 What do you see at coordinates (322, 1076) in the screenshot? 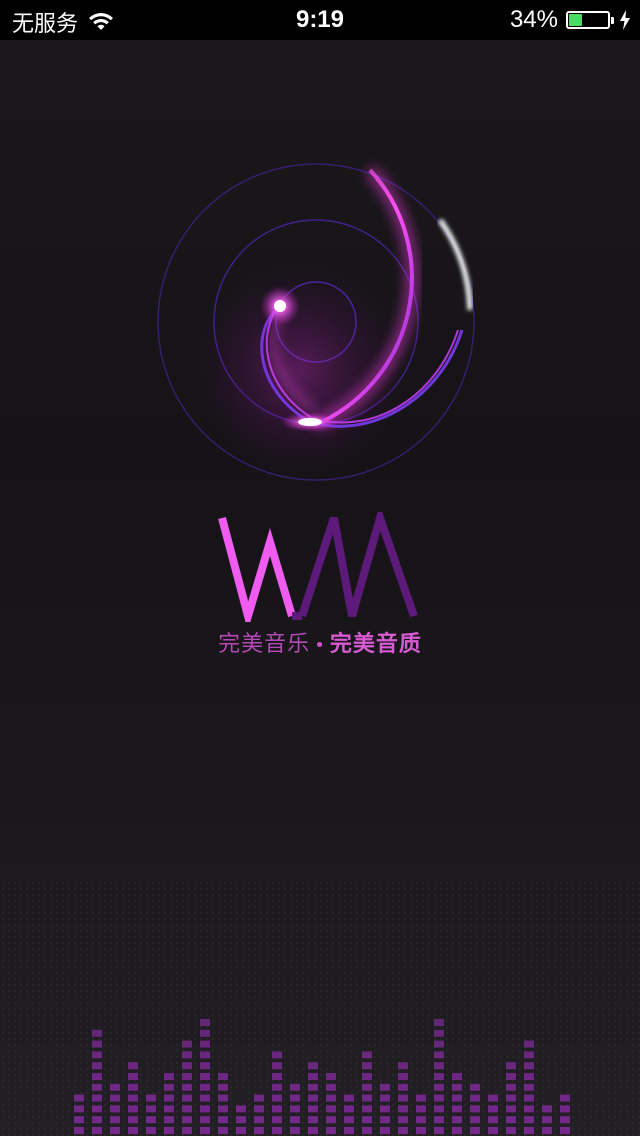
I see `equalizer-bars` at bounding box center [322, 1076].